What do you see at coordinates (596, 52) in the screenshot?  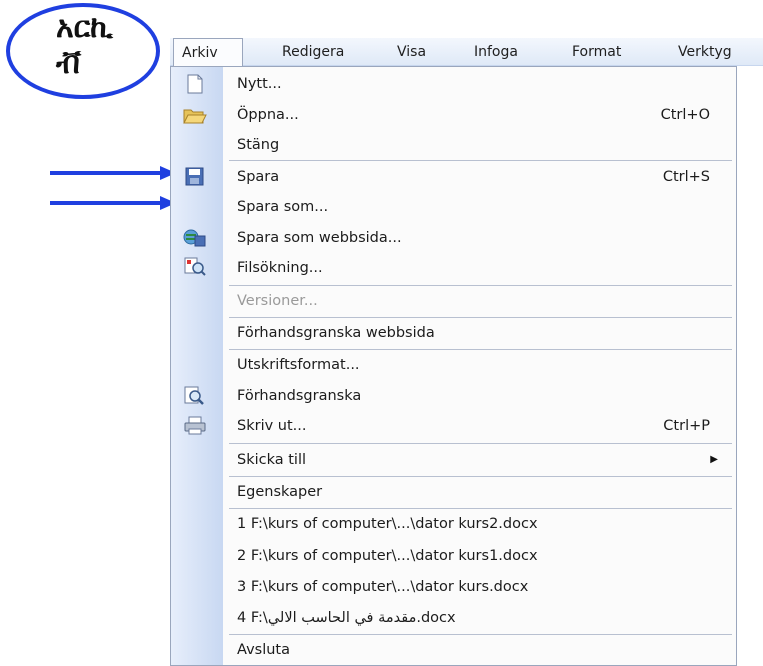 I see `menu-format: Format` at bounding box center [596, 52].